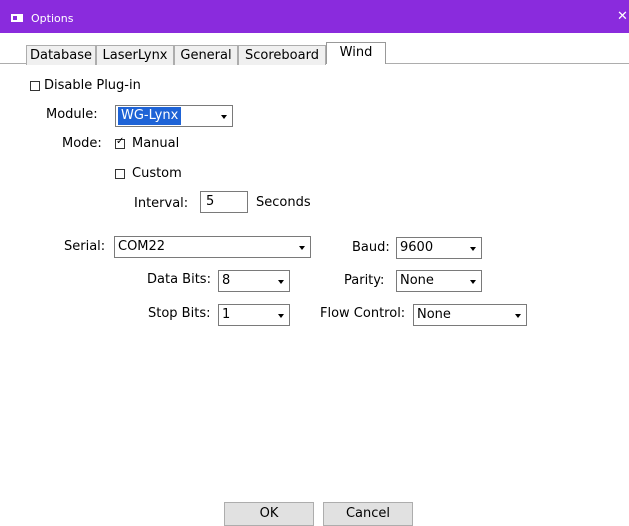 This screenshot has height=526, width=629. Describe the element at coordinates (61, 55) in the screenshot. I see `tab-database: Database` at that location.